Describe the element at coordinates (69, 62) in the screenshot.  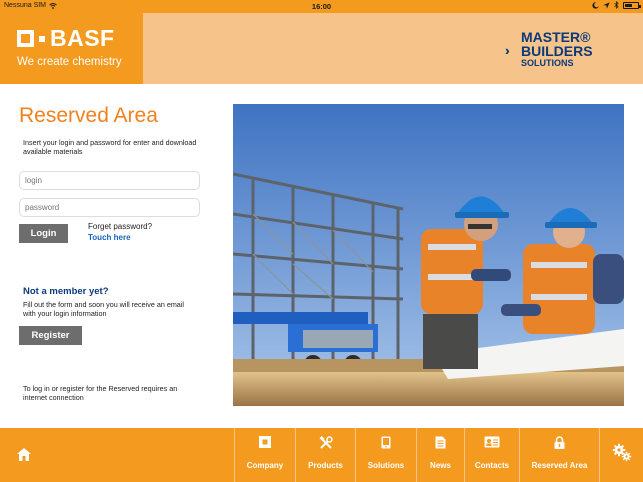
I see `basf-tagline: We create chemistry` at that location.